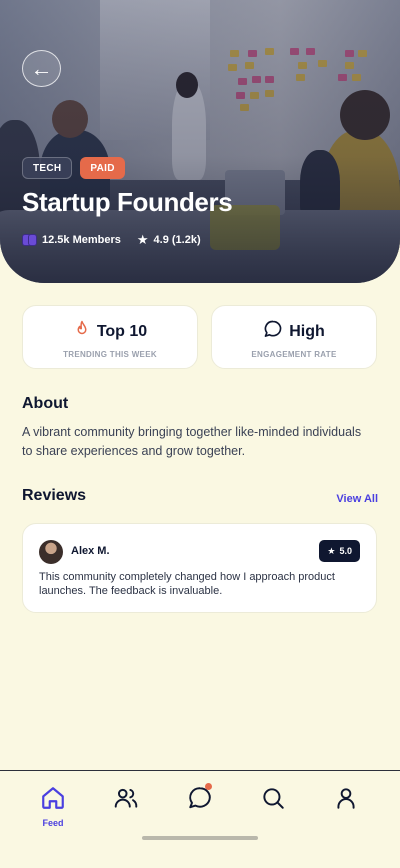  I want to click on profile-icon, so click(346, 801).